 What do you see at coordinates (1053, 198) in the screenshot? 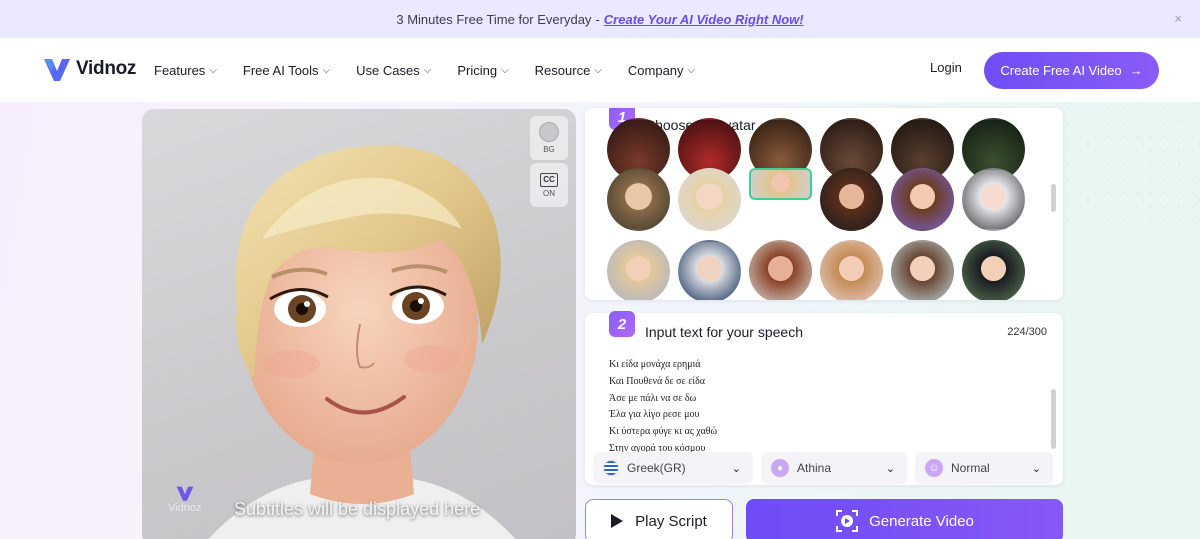
I see `avatar-scrollbar` at bounding box center [1053, 198].